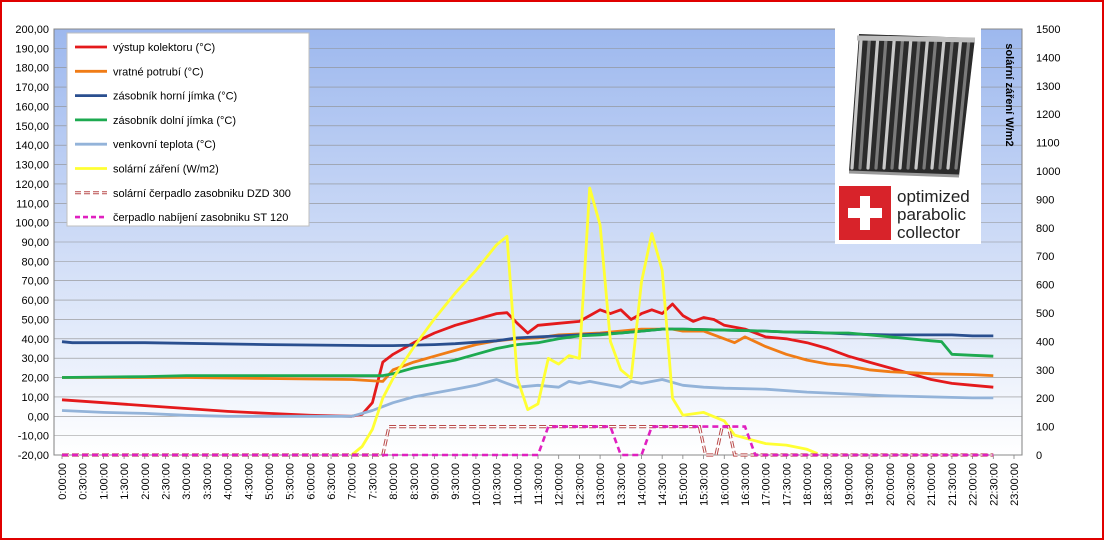  What do you see at coordinates (35, 243) in the screenshot?
I see `y-left-tick-label: 90,00` at bounding box center [35, 243].